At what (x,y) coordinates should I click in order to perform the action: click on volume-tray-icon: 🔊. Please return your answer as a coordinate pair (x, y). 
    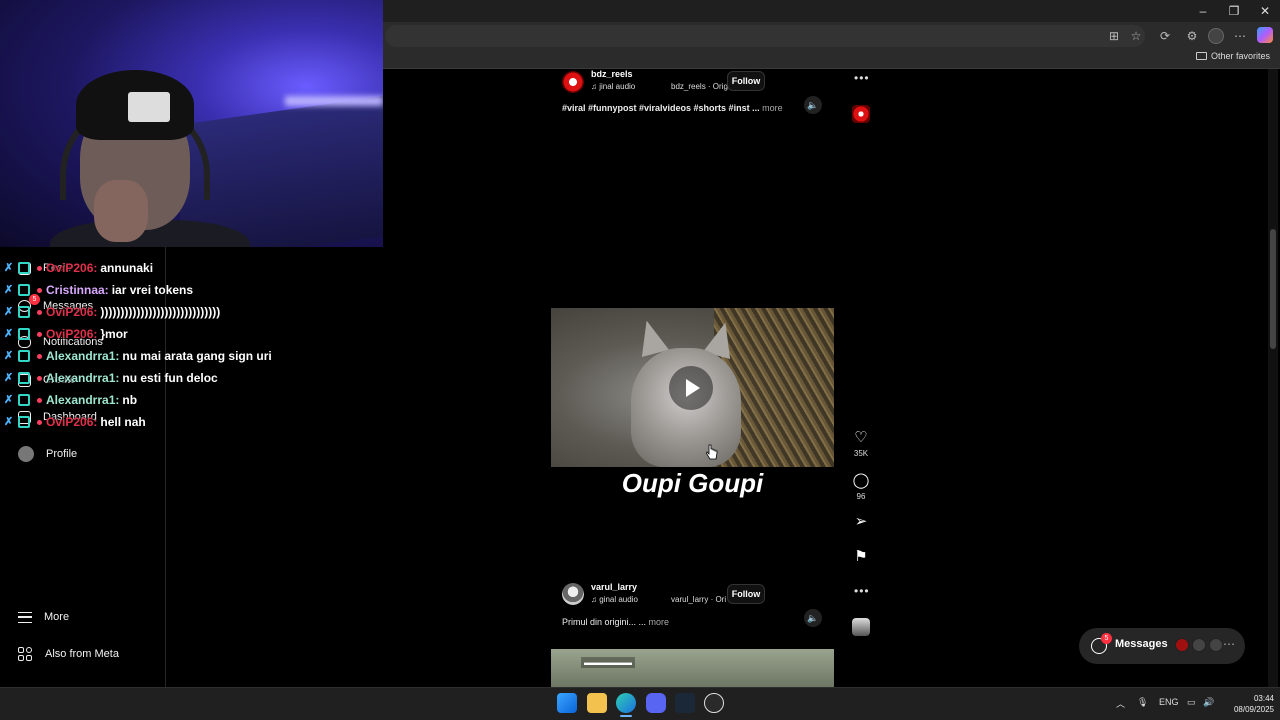
    Looking at the image, I should click on (1208, 702).